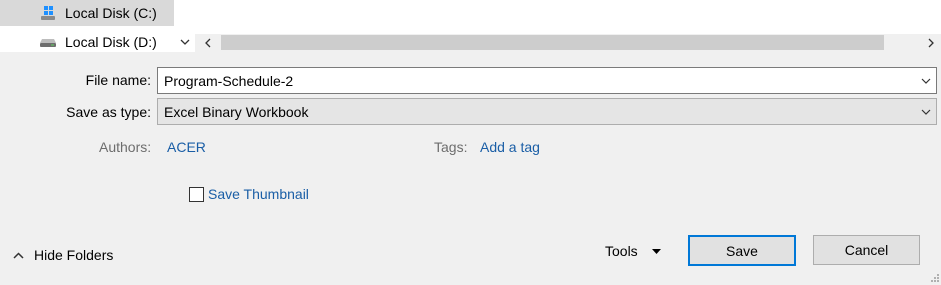  Describe the element at coordinates (451, 147) in the screenshot. I see `tags-label: Tags:` at that location.